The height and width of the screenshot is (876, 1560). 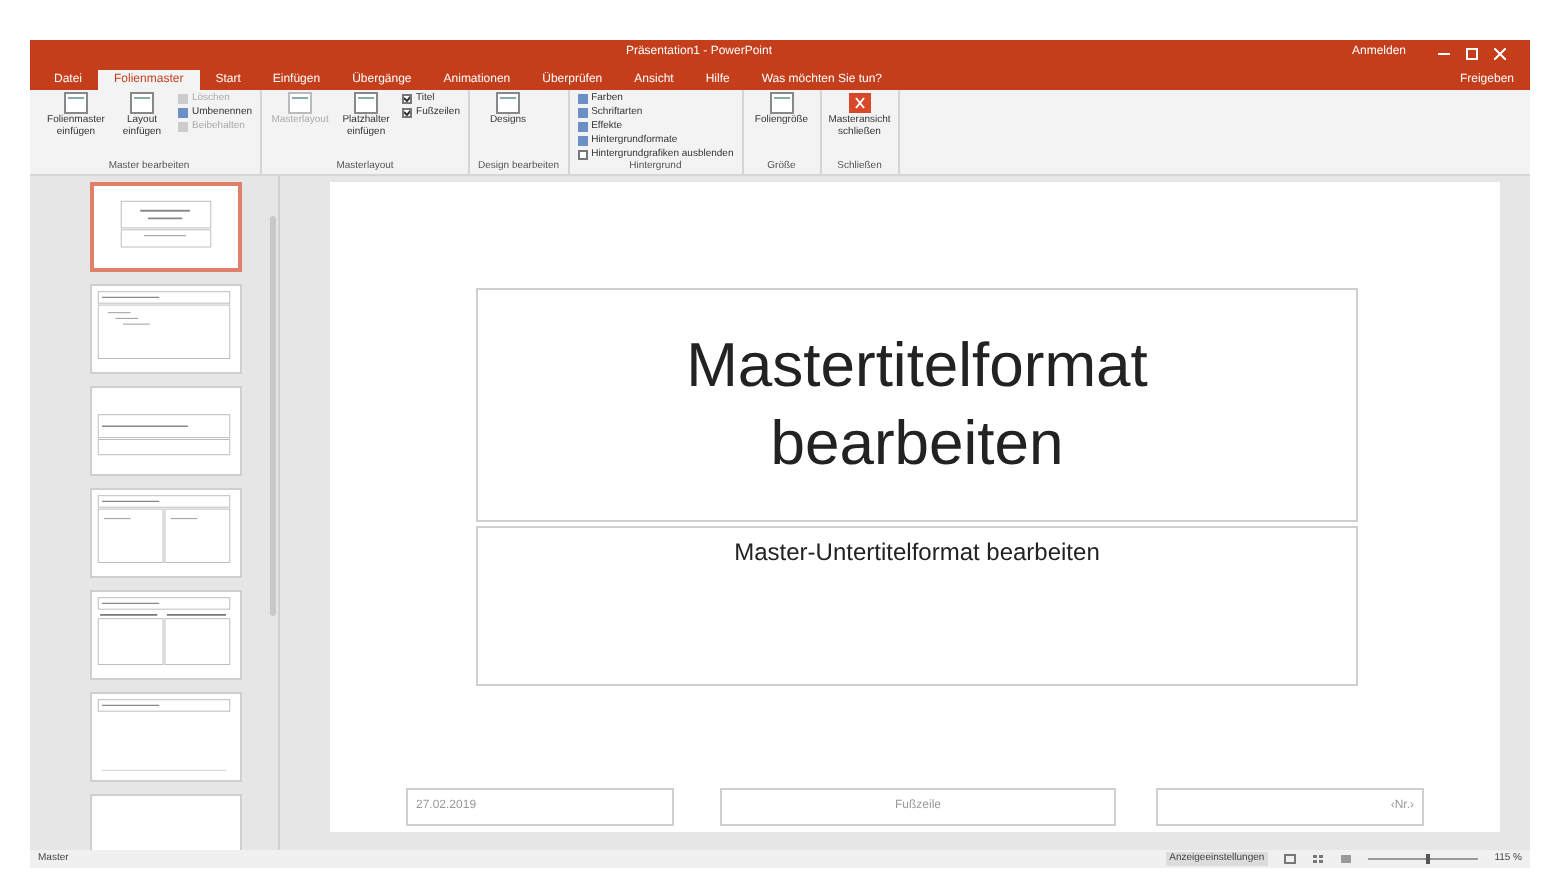 I want to click on close-icon, so click(x=1500, y=53).